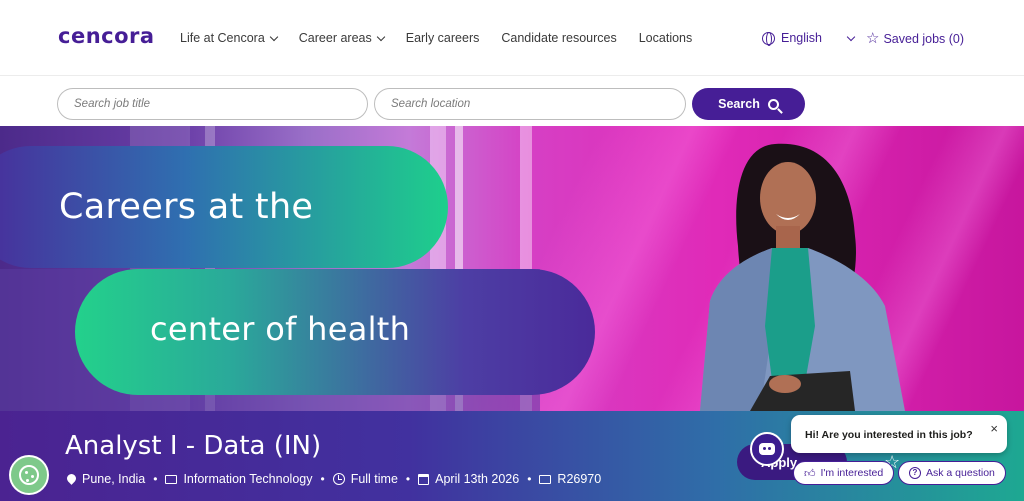 The width and height of the screenshot is (1024, 501). Describe the element at coordinates (477, 479) in the screenshot. I see `job-date-text: April 13th 2026` at that location.